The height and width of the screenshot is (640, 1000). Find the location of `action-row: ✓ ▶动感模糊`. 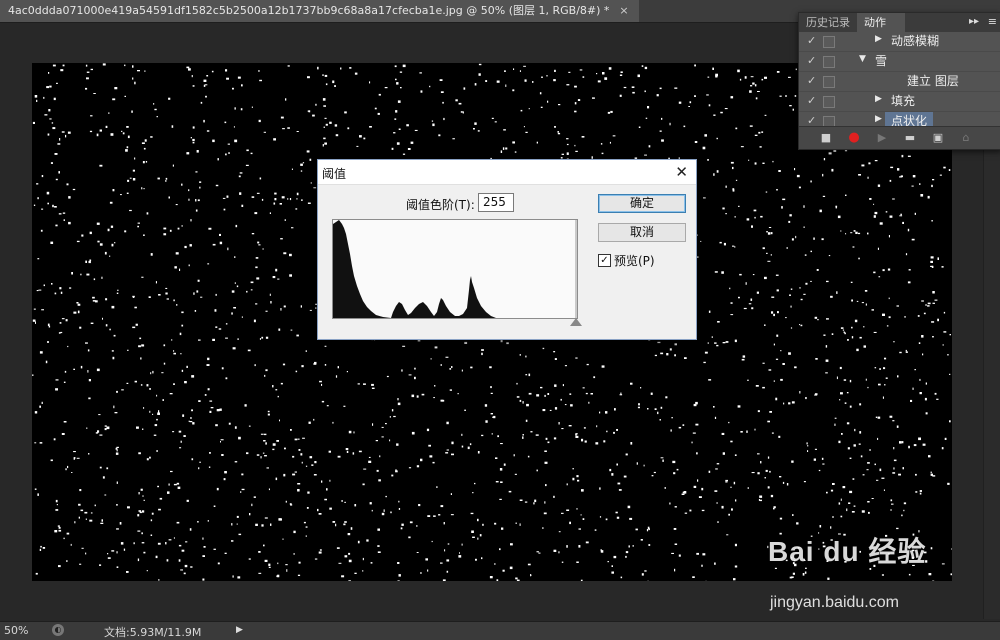

action-row: ✓ ▶动感模糊 is located at coordinates (899, 42).